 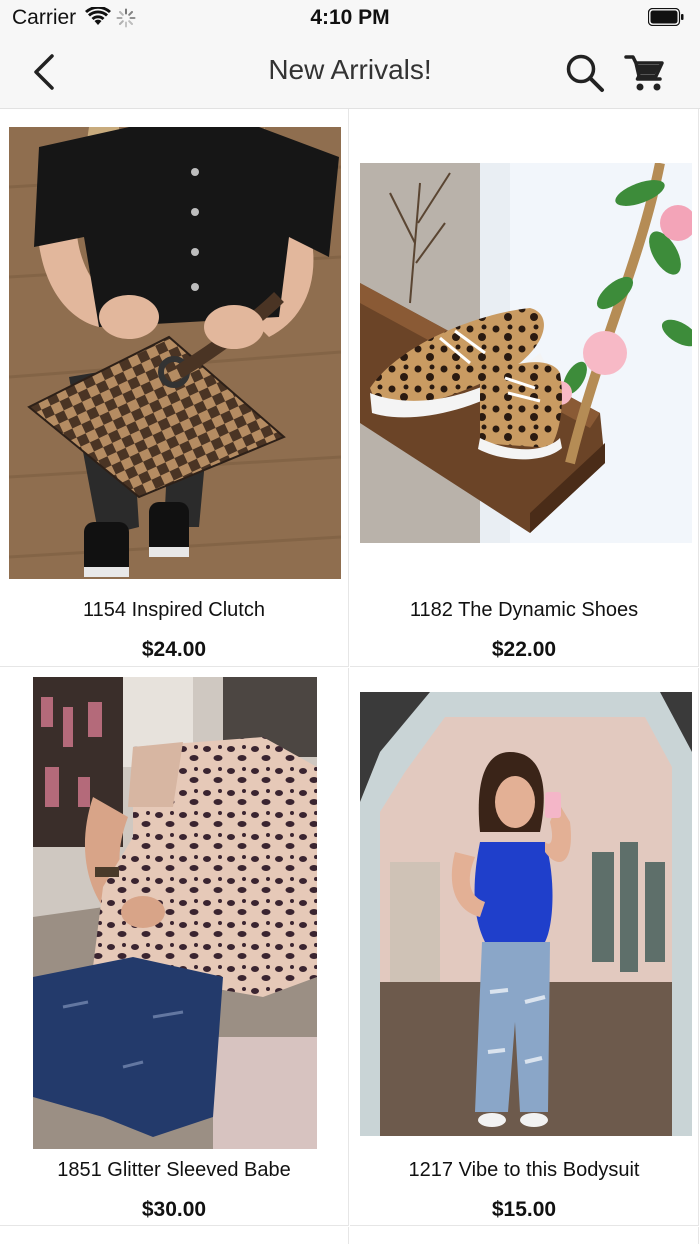 I want to click on navigation-bar: New Arrivals!, so click(x=350, y=72).